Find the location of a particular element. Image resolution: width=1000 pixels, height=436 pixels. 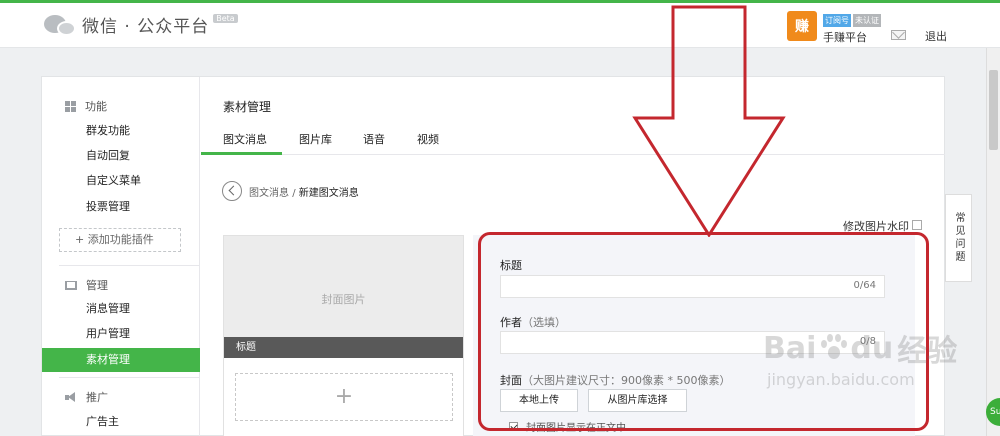

sidebar-item-advertiser: 广告主 is located at coordinates (121, 422).